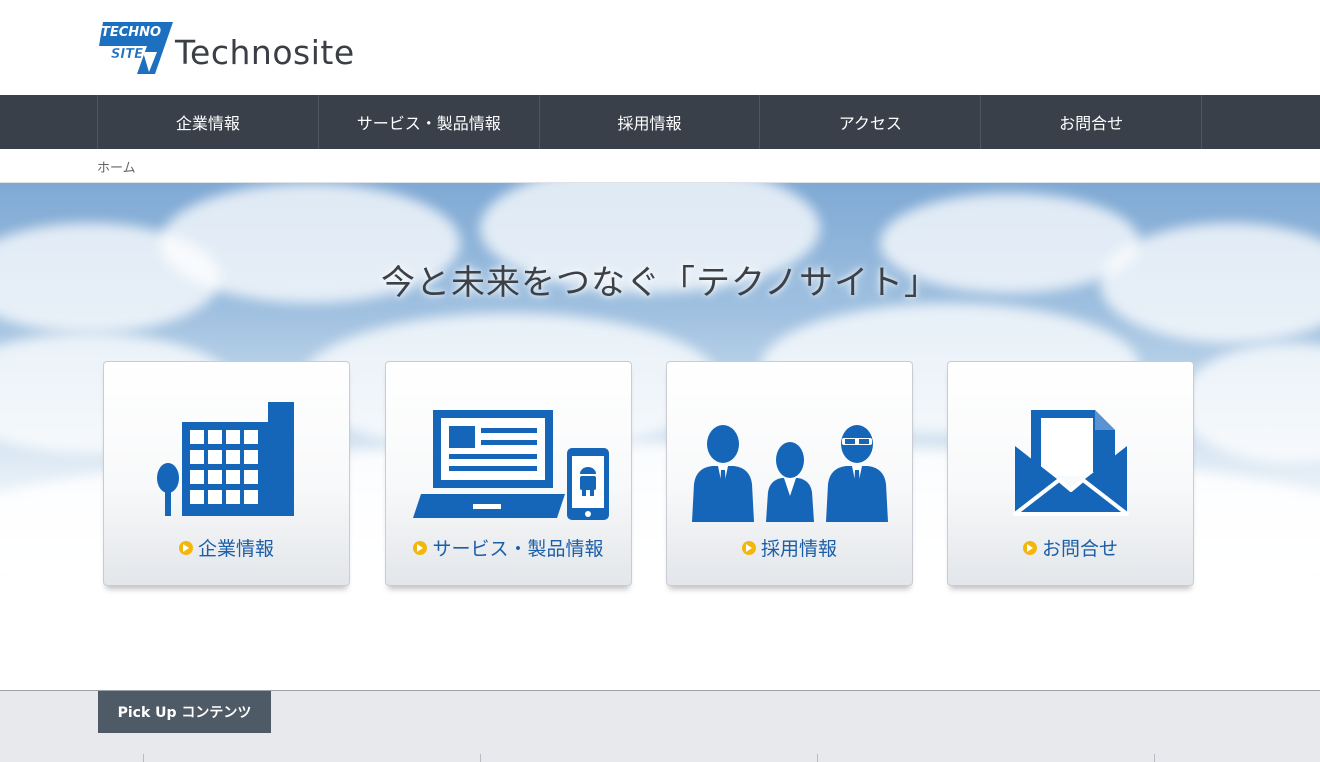  What do you see at coordinates (208, 122) in the screenshot?
I see `nav-item-company: 企業情報` at bounding box center [208, 122].